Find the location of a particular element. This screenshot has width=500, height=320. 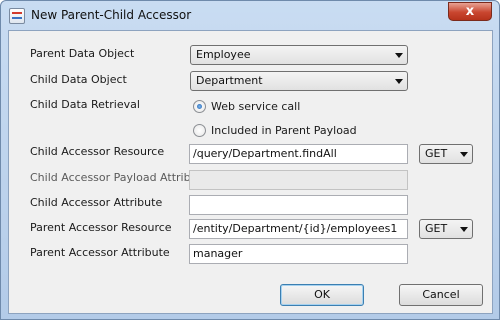

parent-accessor-method-dropdown: GET is located at coordinates (446, 229).